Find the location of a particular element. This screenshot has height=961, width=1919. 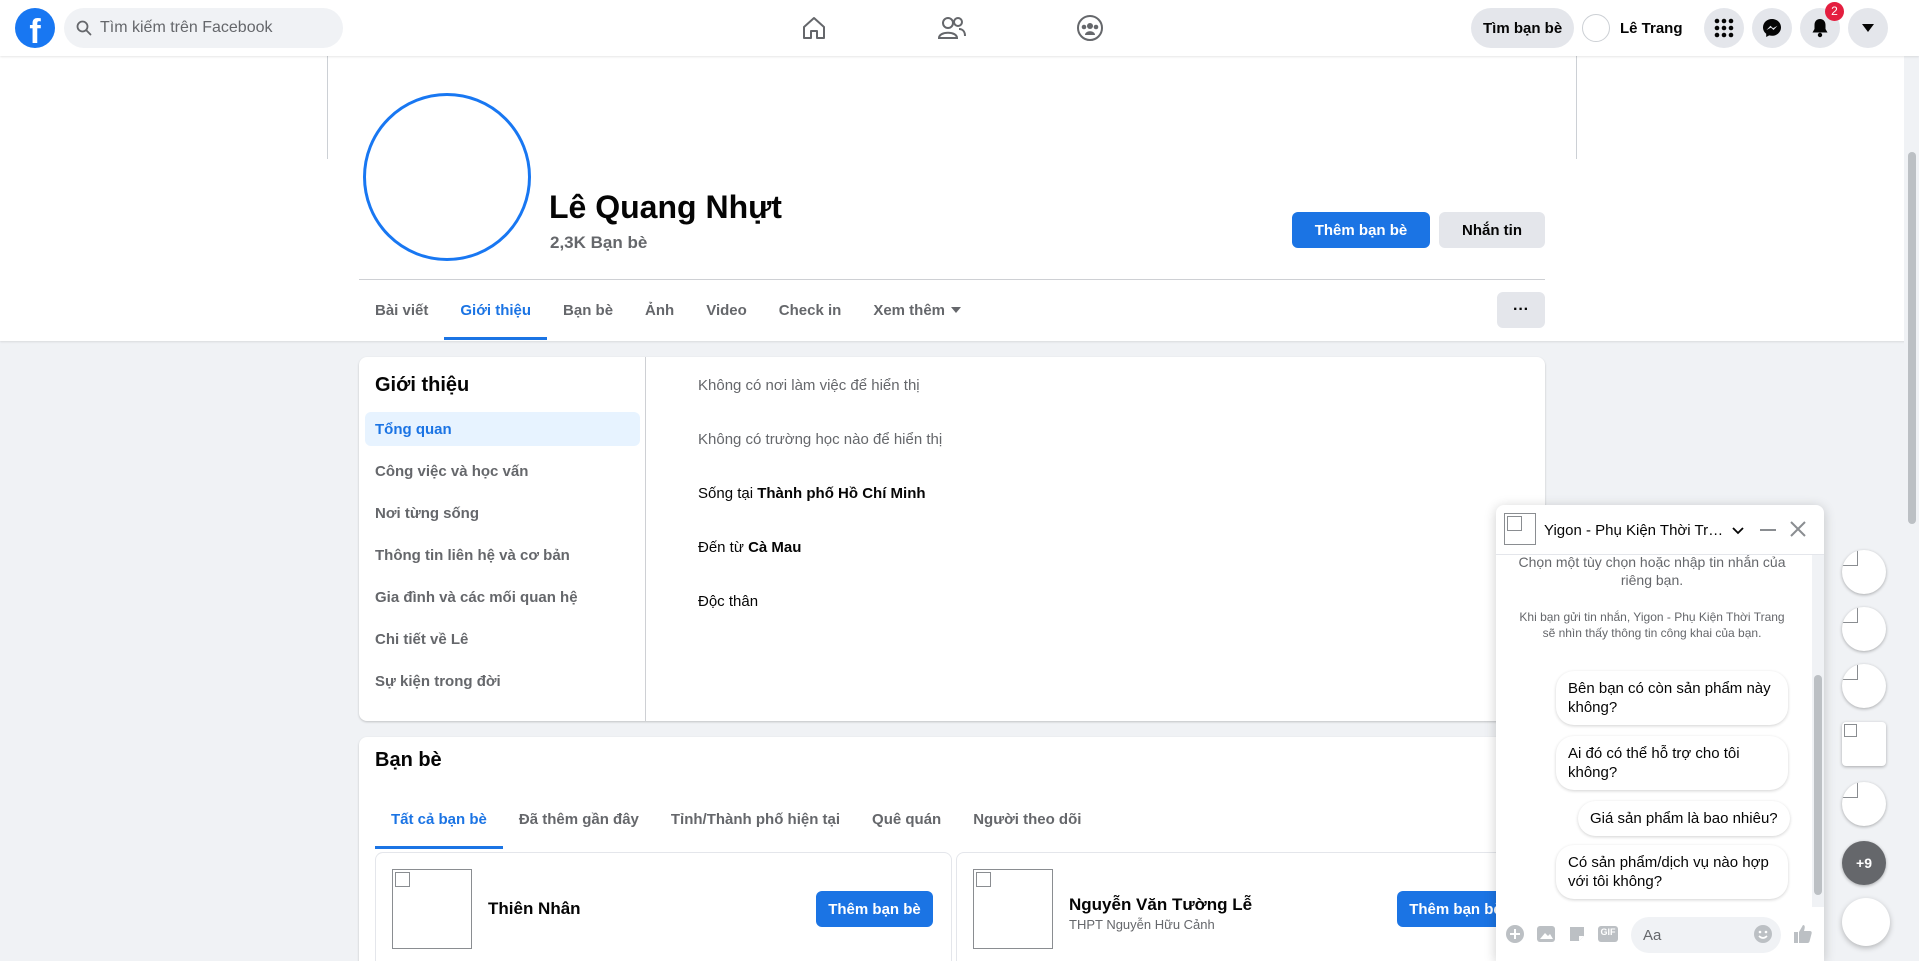

chevron-down-icon is located at coordinates (1738, 531).